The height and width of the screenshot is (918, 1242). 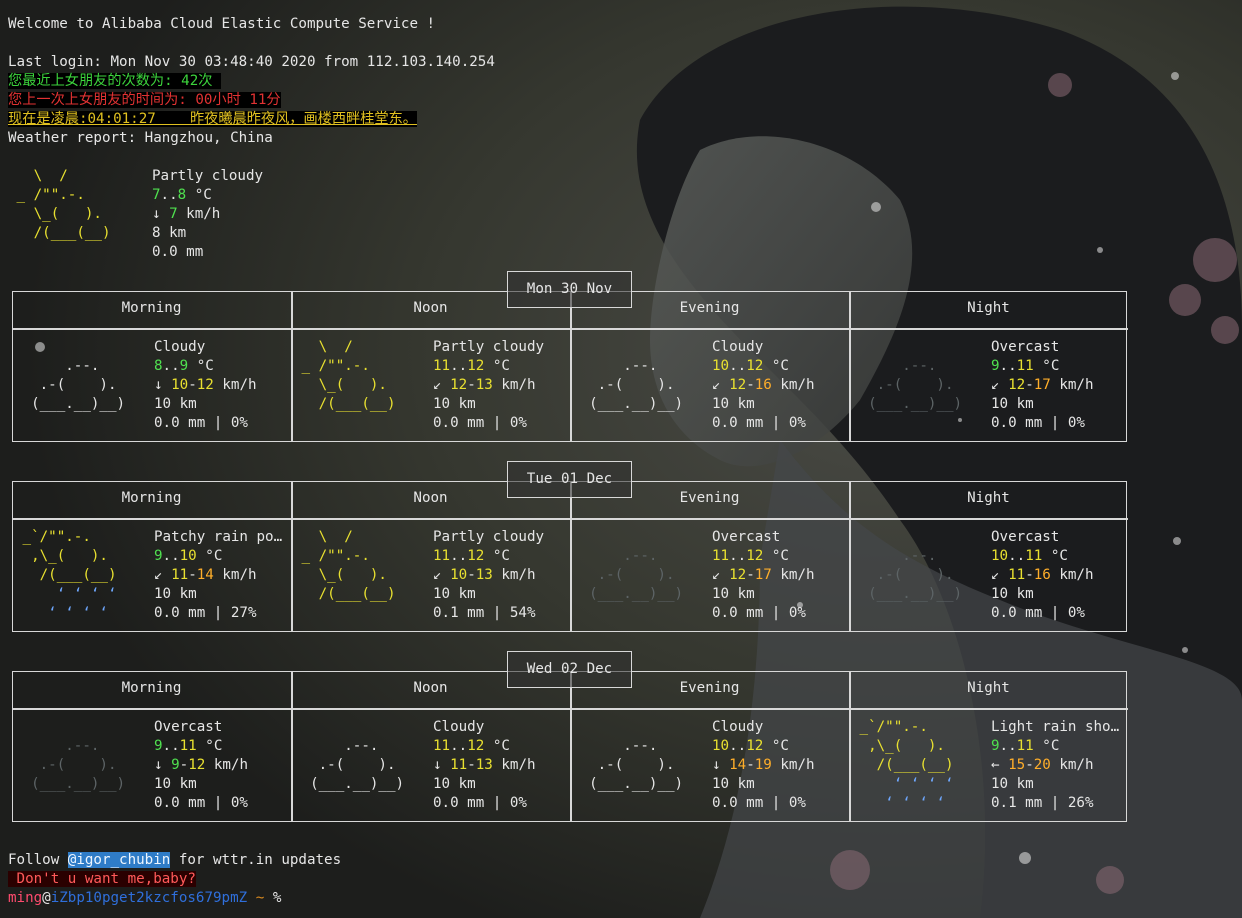 What do you see at coordinates (119, 860) in the screenshot?
I see `twitter-handle-link: @igor_chubin` at bounding box center [119, 860].